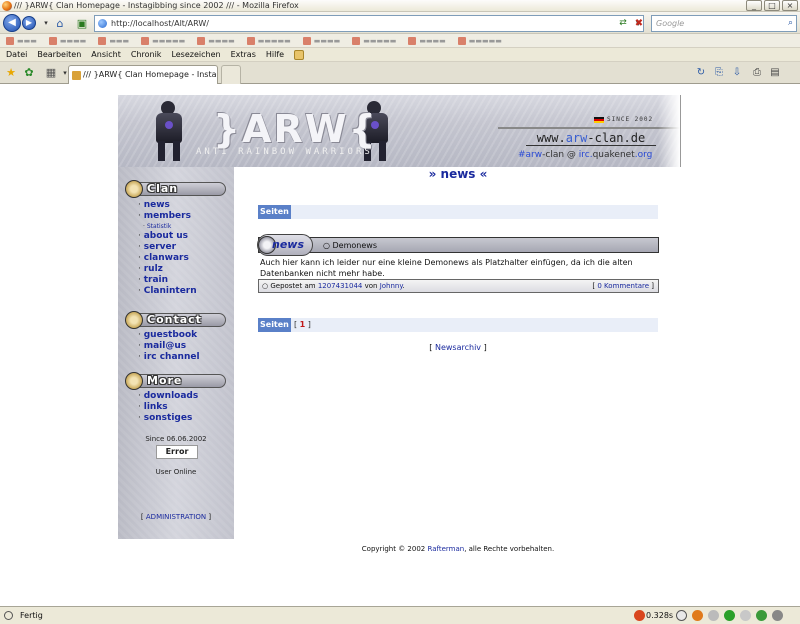 The width and height of the screenshot is (800, 624). Describe the element at coordinates (724, 23) in the screenshot. I see `search-box: Google ⌕` at that location.